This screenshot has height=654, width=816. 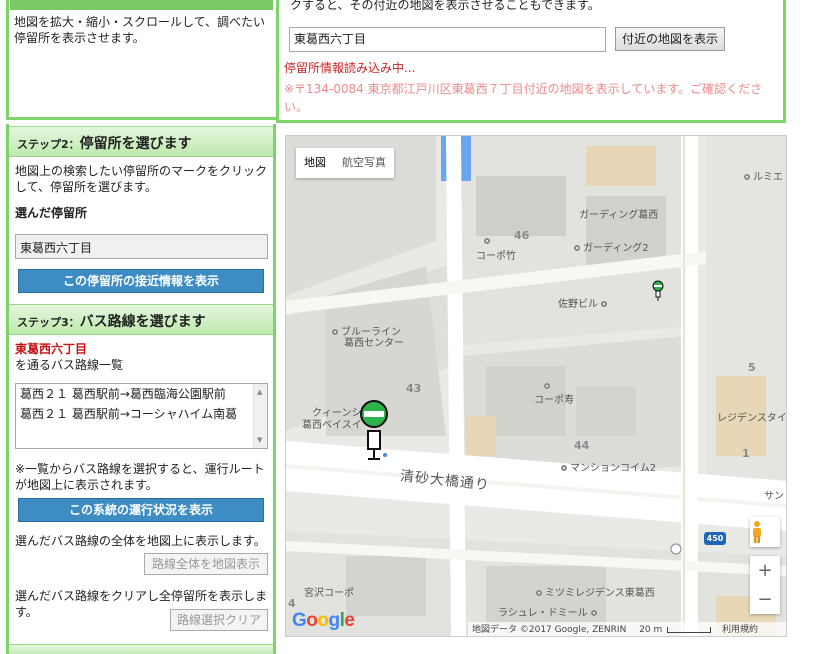 What do you see at coordinates (315, 163) in the screenshot?
I see `map-type-map-tab: 地図` at bounding box center [315, 163].